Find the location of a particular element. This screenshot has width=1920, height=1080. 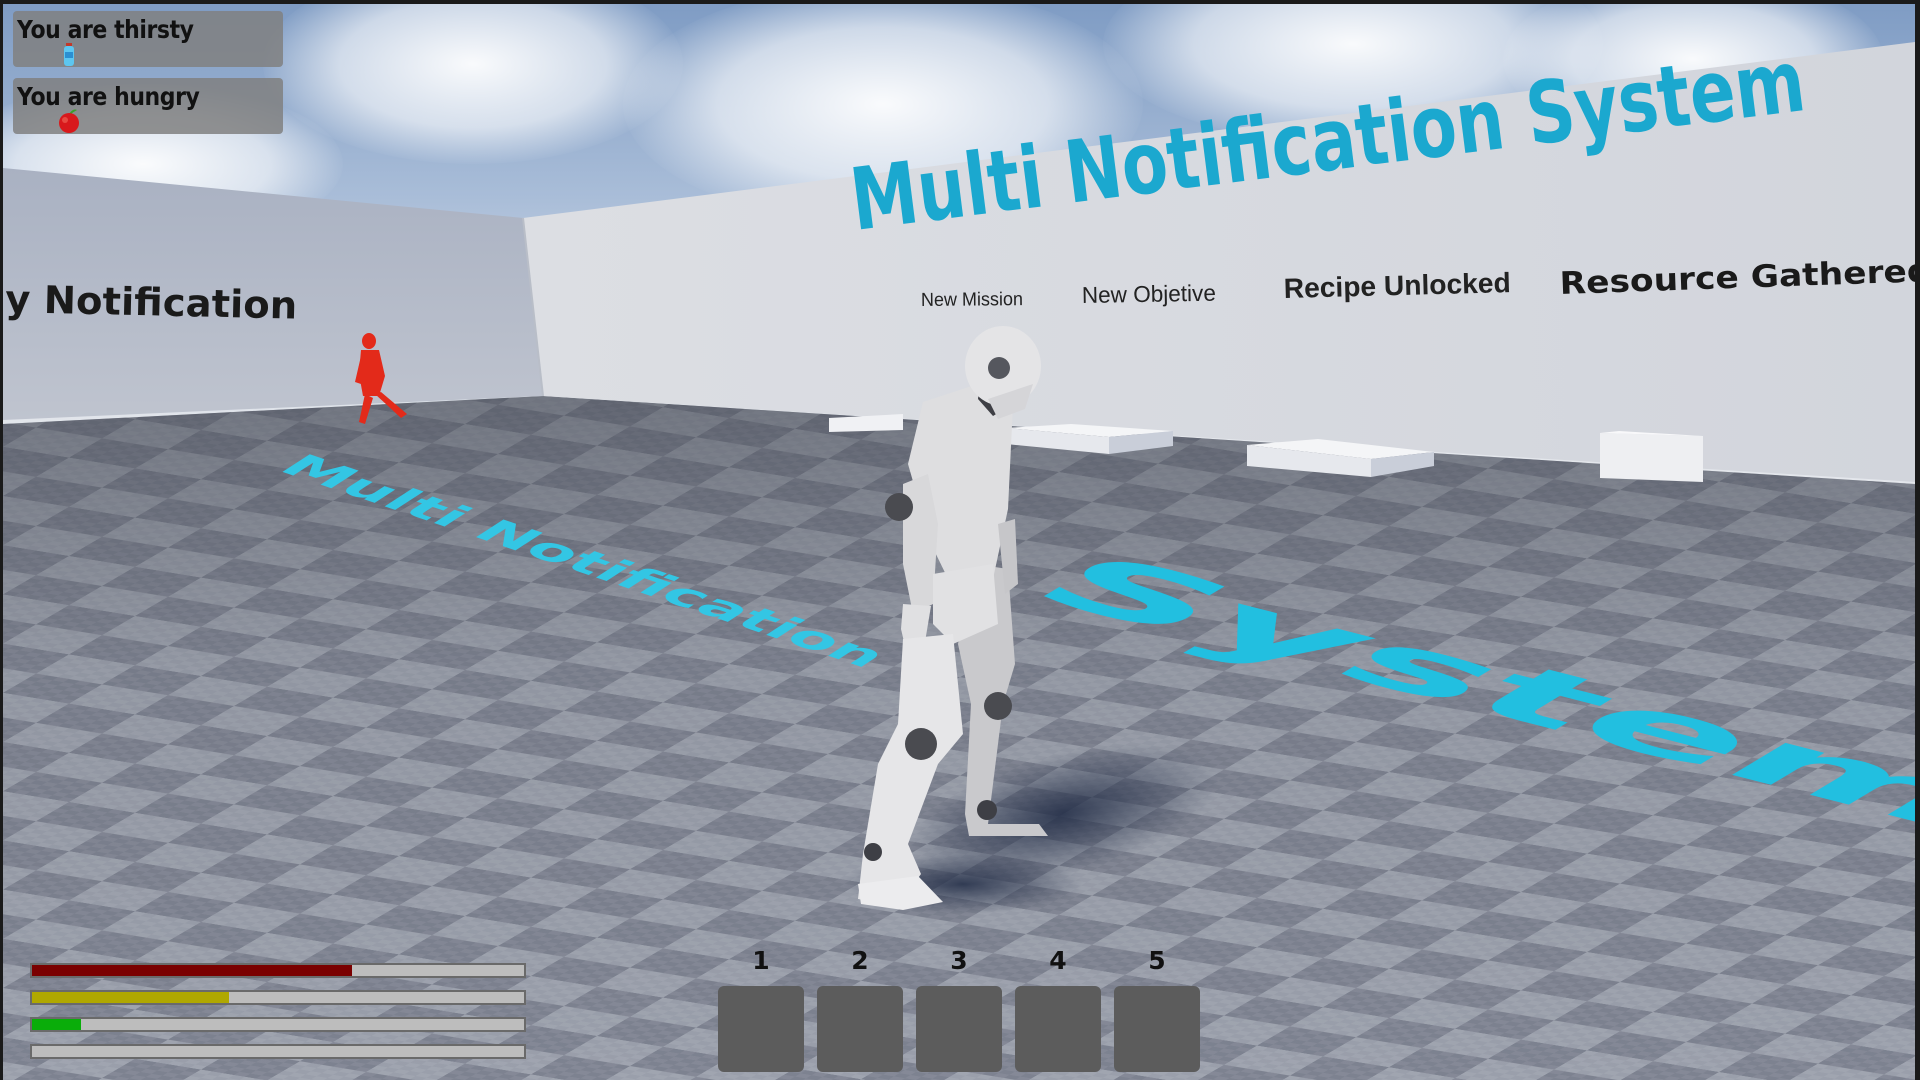

notification-hungry: You are hungry is located at coordinates (148, 106).